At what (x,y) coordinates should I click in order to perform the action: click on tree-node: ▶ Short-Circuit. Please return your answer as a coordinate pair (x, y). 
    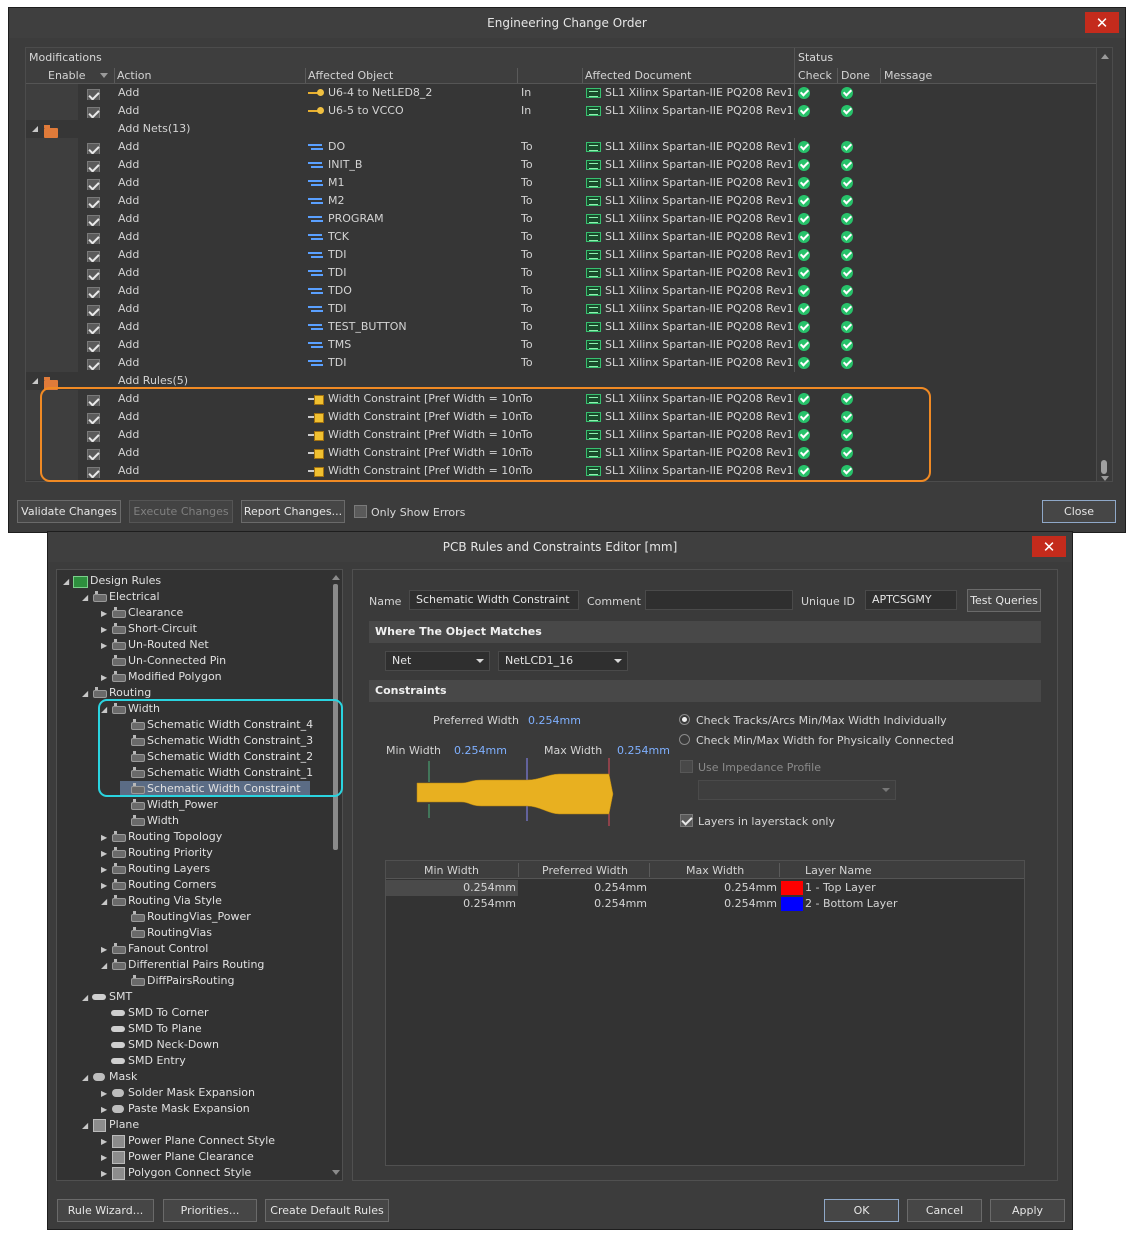
    Looking at the image, I should click on (149, 629).